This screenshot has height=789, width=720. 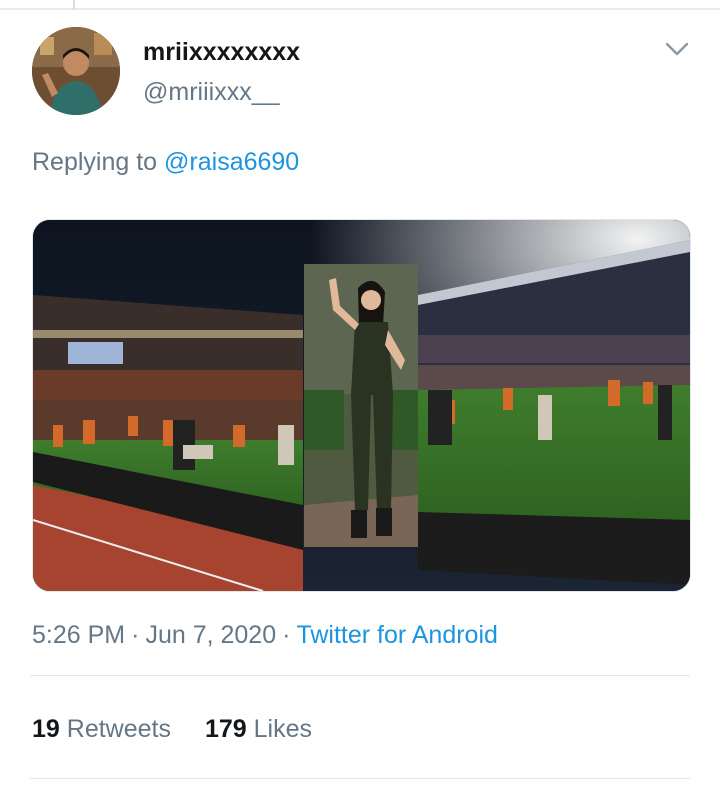 What do you see at coordinates (78, 635) in the screenshot?
I see `tweet-time: 5:26 PM` at bounding box center [78, 635].